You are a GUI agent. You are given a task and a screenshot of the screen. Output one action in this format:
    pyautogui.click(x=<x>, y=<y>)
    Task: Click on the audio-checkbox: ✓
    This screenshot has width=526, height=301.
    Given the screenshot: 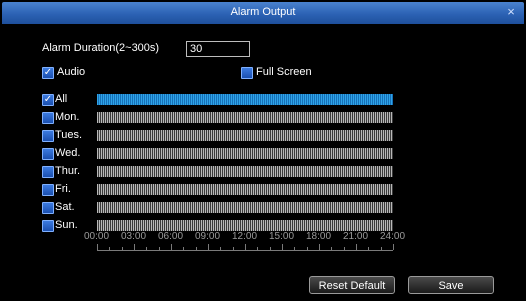 What is the action you would take?
    pyautogui.click(x=48, y=73)
    